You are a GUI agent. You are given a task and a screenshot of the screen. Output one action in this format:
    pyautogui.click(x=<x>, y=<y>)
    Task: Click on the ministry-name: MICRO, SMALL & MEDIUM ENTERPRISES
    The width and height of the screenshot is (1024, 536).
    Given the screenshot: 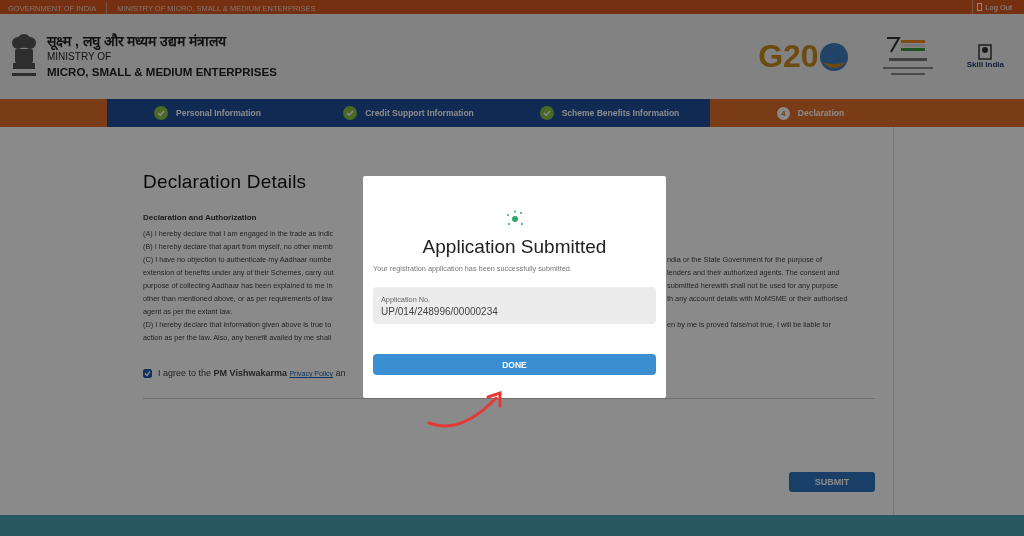 What is the action you would take?
    pyautogui.click(x=162, y=72)
    